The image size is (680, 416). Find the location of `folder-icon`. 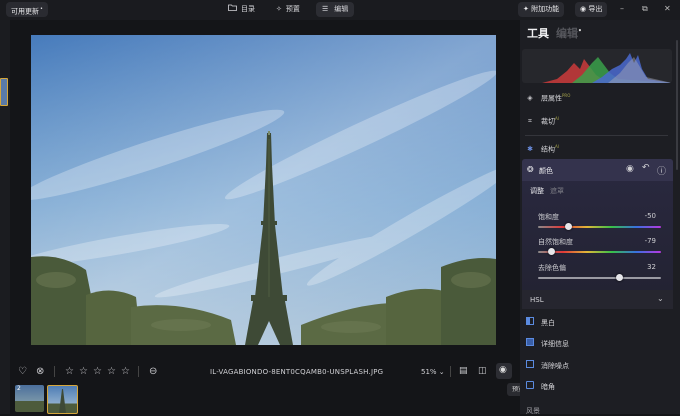

folder-icon is located at coordinates (232, 9).